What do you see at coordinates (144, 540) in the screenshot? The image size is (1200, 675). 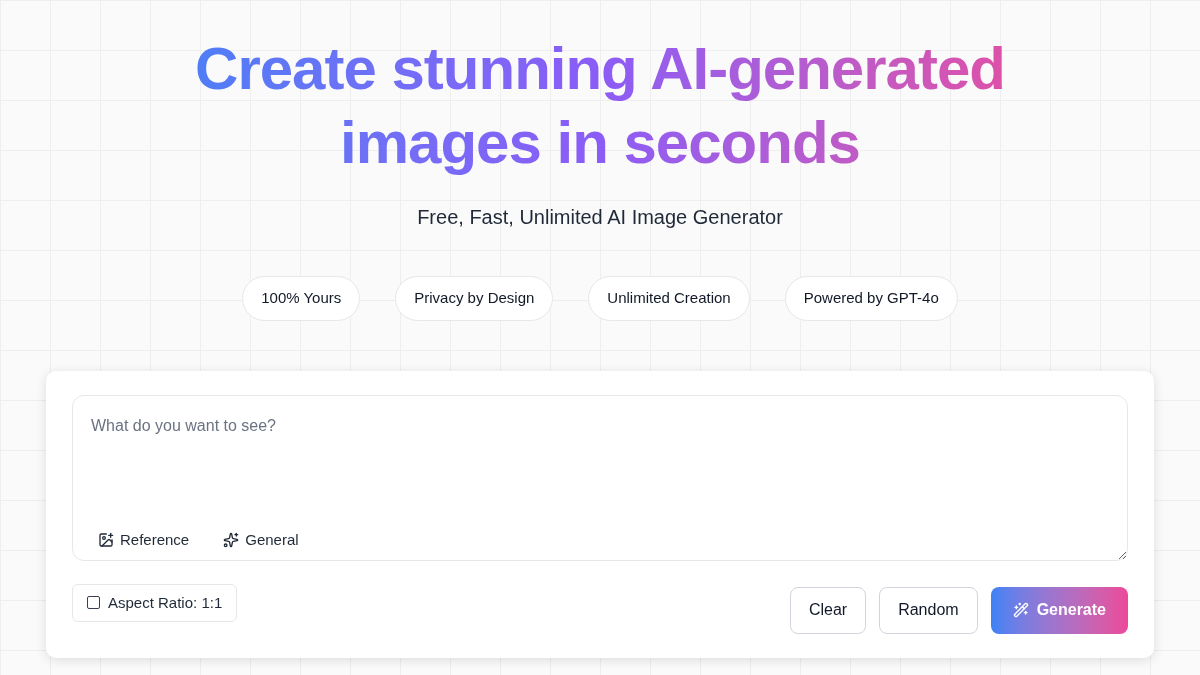 I see `prompt-tool-button: Reference` at bounding box center [144, 540].